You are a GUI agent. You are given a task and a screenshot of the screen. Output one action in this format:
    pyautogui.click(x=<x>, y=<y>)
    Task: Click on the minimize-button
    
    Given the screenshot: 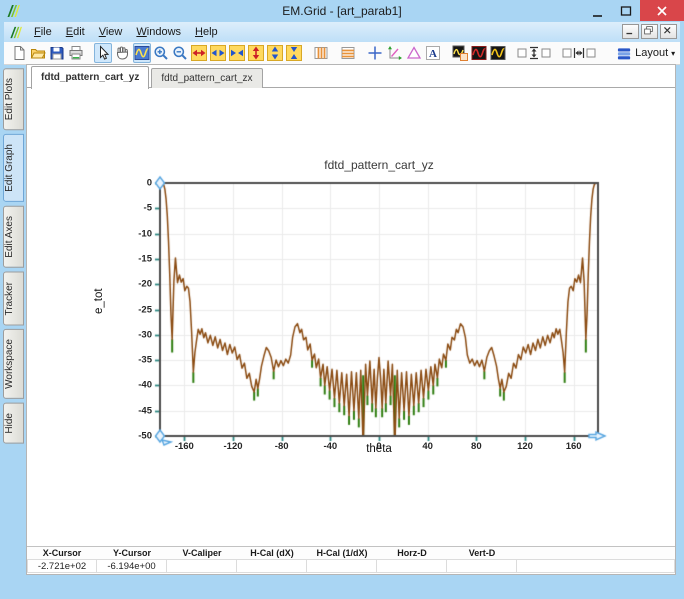 What is the action you would take?
    pyautogui.click(x=596, y=10)
    